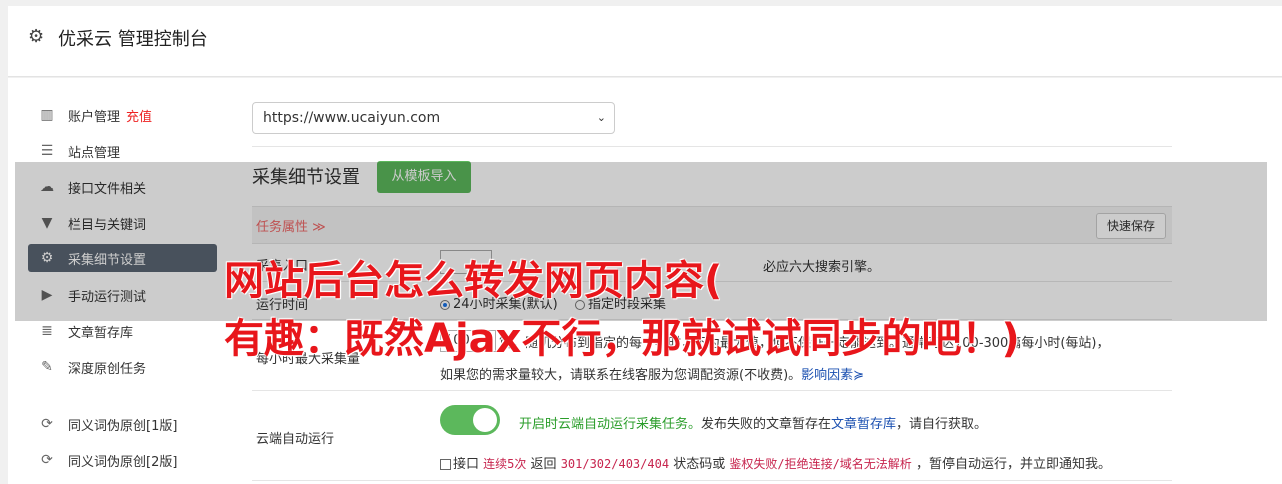 The image size is (1282, 484). I want to click on cb-code: 连续5次, so click(505, 464).